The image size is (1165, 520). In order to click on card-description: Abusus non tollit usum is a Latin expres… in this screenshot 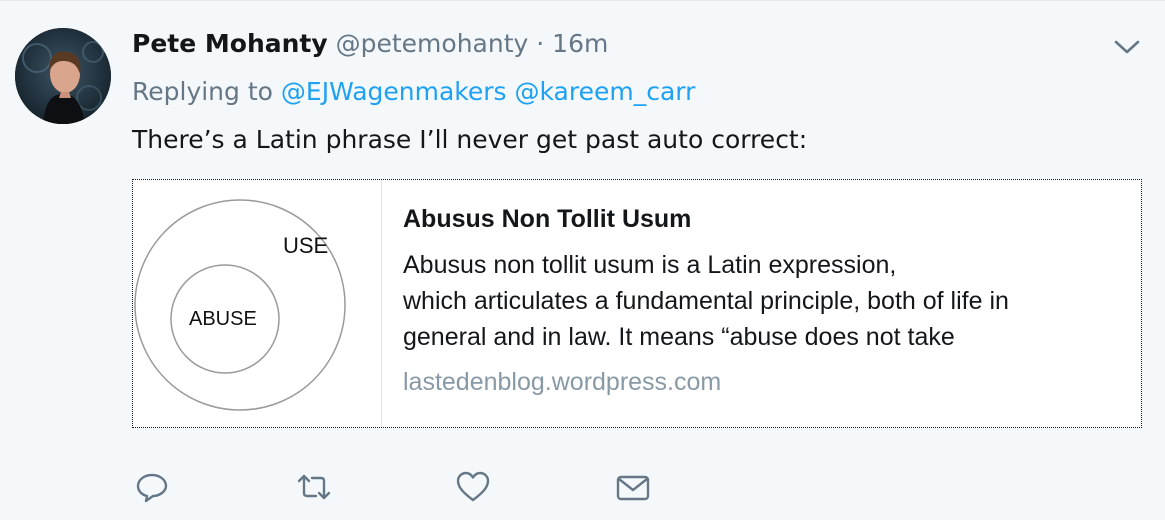, I will do `click(763, 301)`.